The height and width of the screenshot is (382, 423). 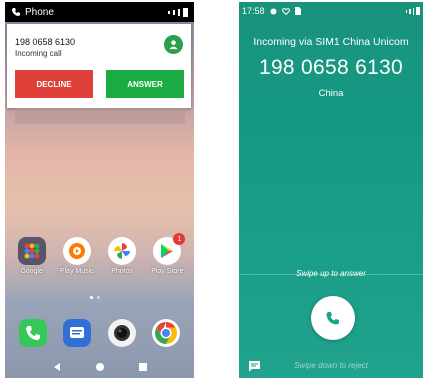 I want to click on phone-call-icon, so click(x=16, y=12).